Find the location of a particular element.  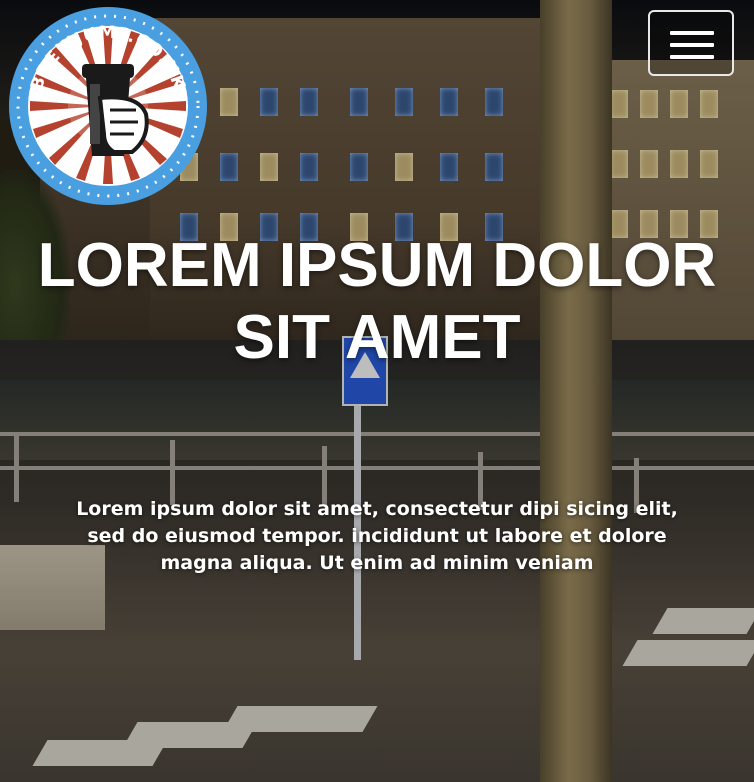

coffee-cup-hand-logo-icon: BREWJUMP.CO.UK is located at coordinates (108, 106).